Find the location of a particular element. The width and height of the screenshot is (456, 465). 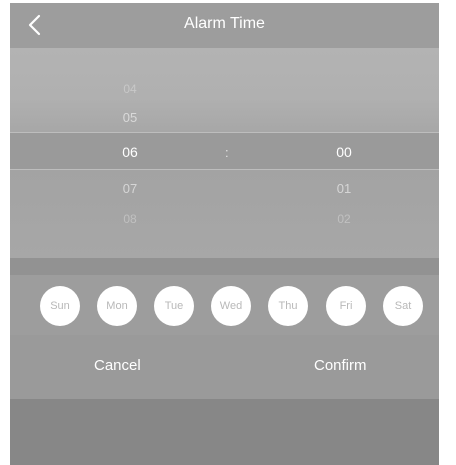

days-divider is located at coordinates (224, 266).